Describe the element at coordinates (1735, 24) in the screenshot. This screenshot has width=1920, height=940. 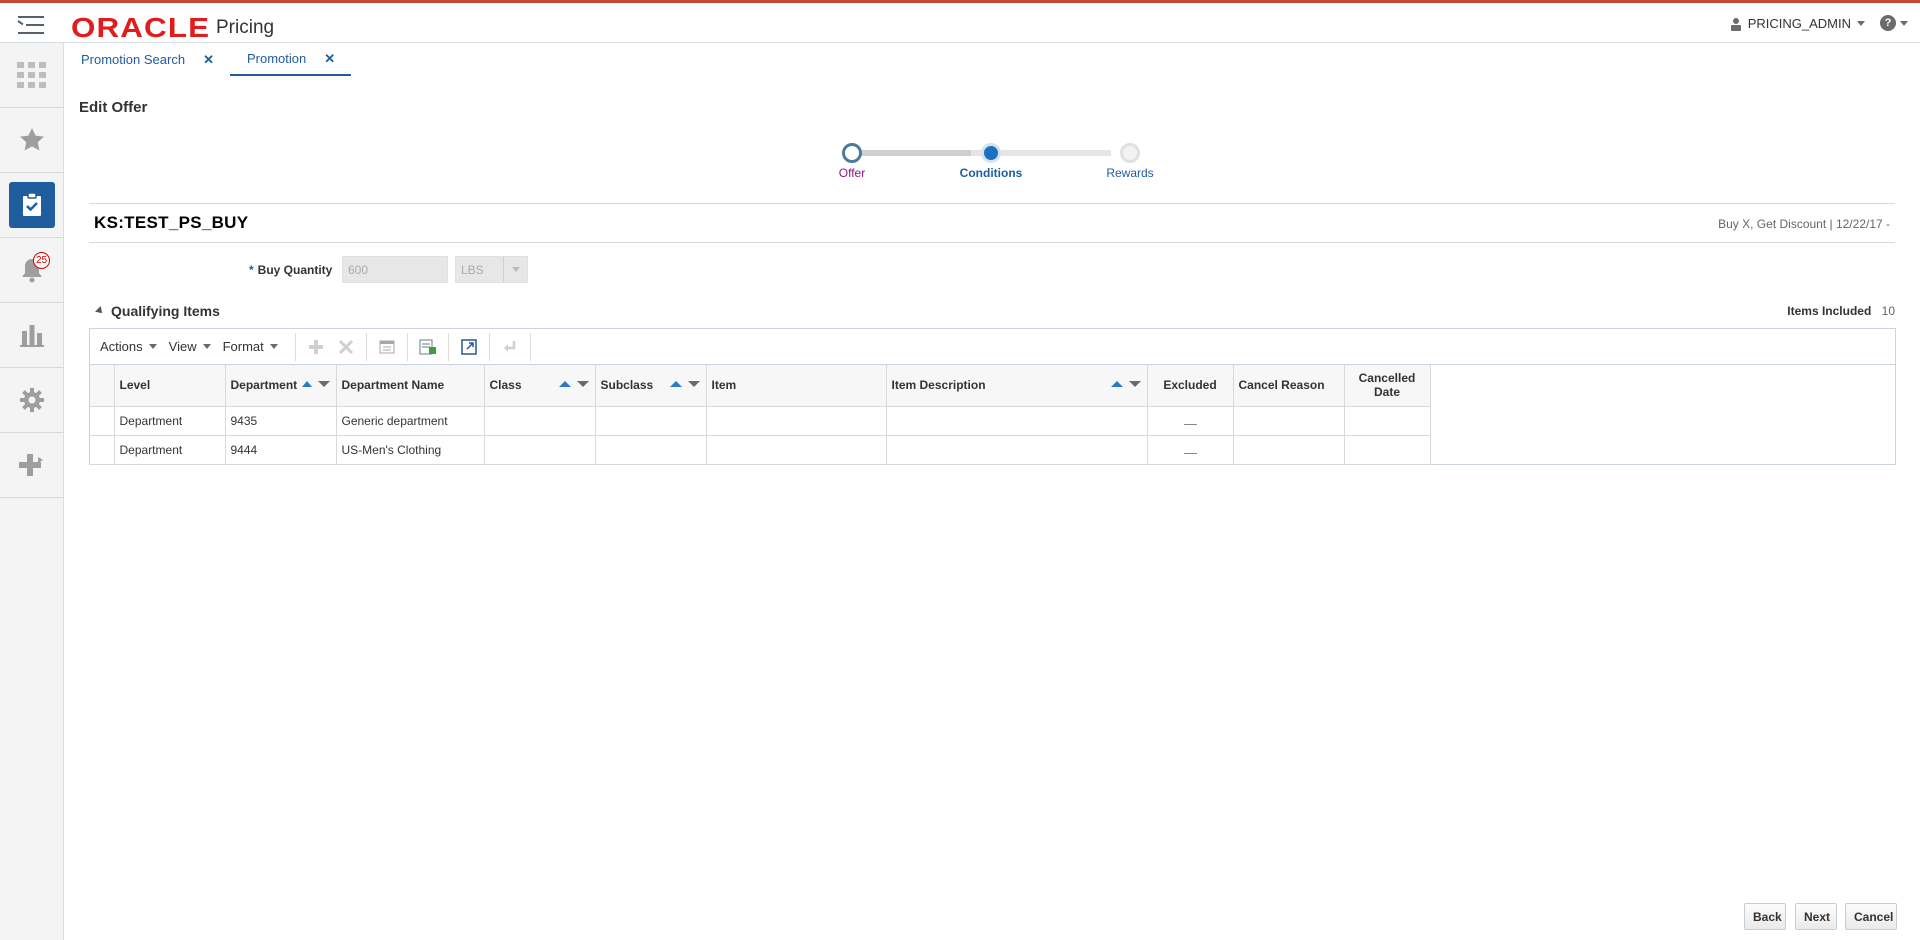
I see `user-icon` at that location.